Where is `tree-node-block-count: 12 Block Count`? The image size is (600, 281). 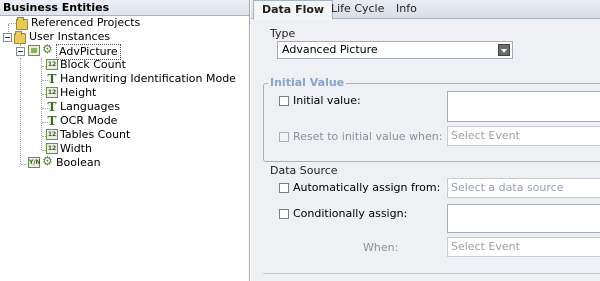 tree-node-block-count: 12 Block Count is located at coordinates (125, 65).